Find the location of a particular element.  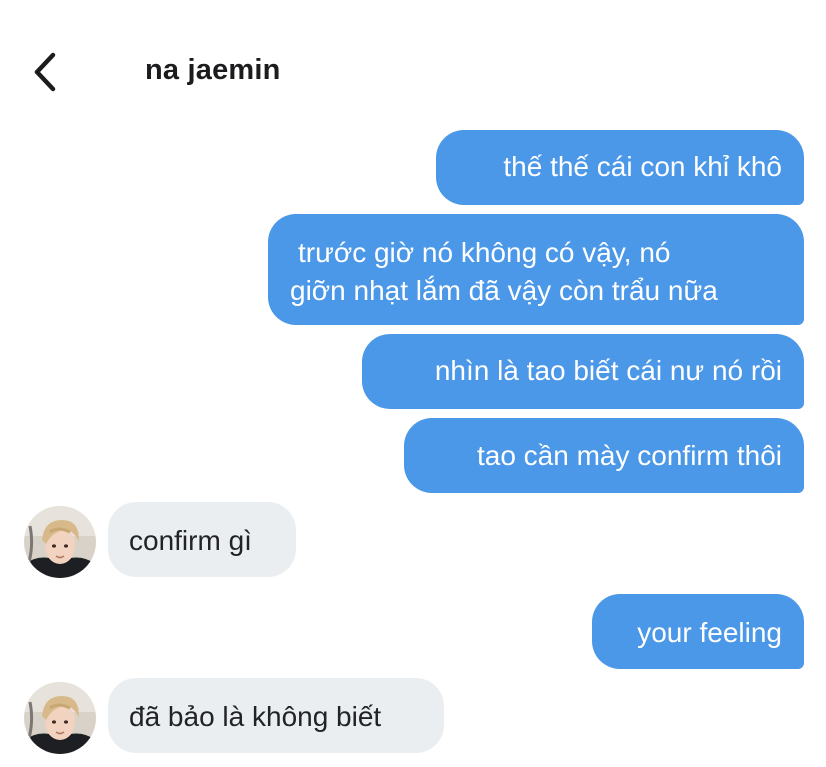

outgoing-message: tao cần mày confirm thôi is located at coordinates (604, 455).